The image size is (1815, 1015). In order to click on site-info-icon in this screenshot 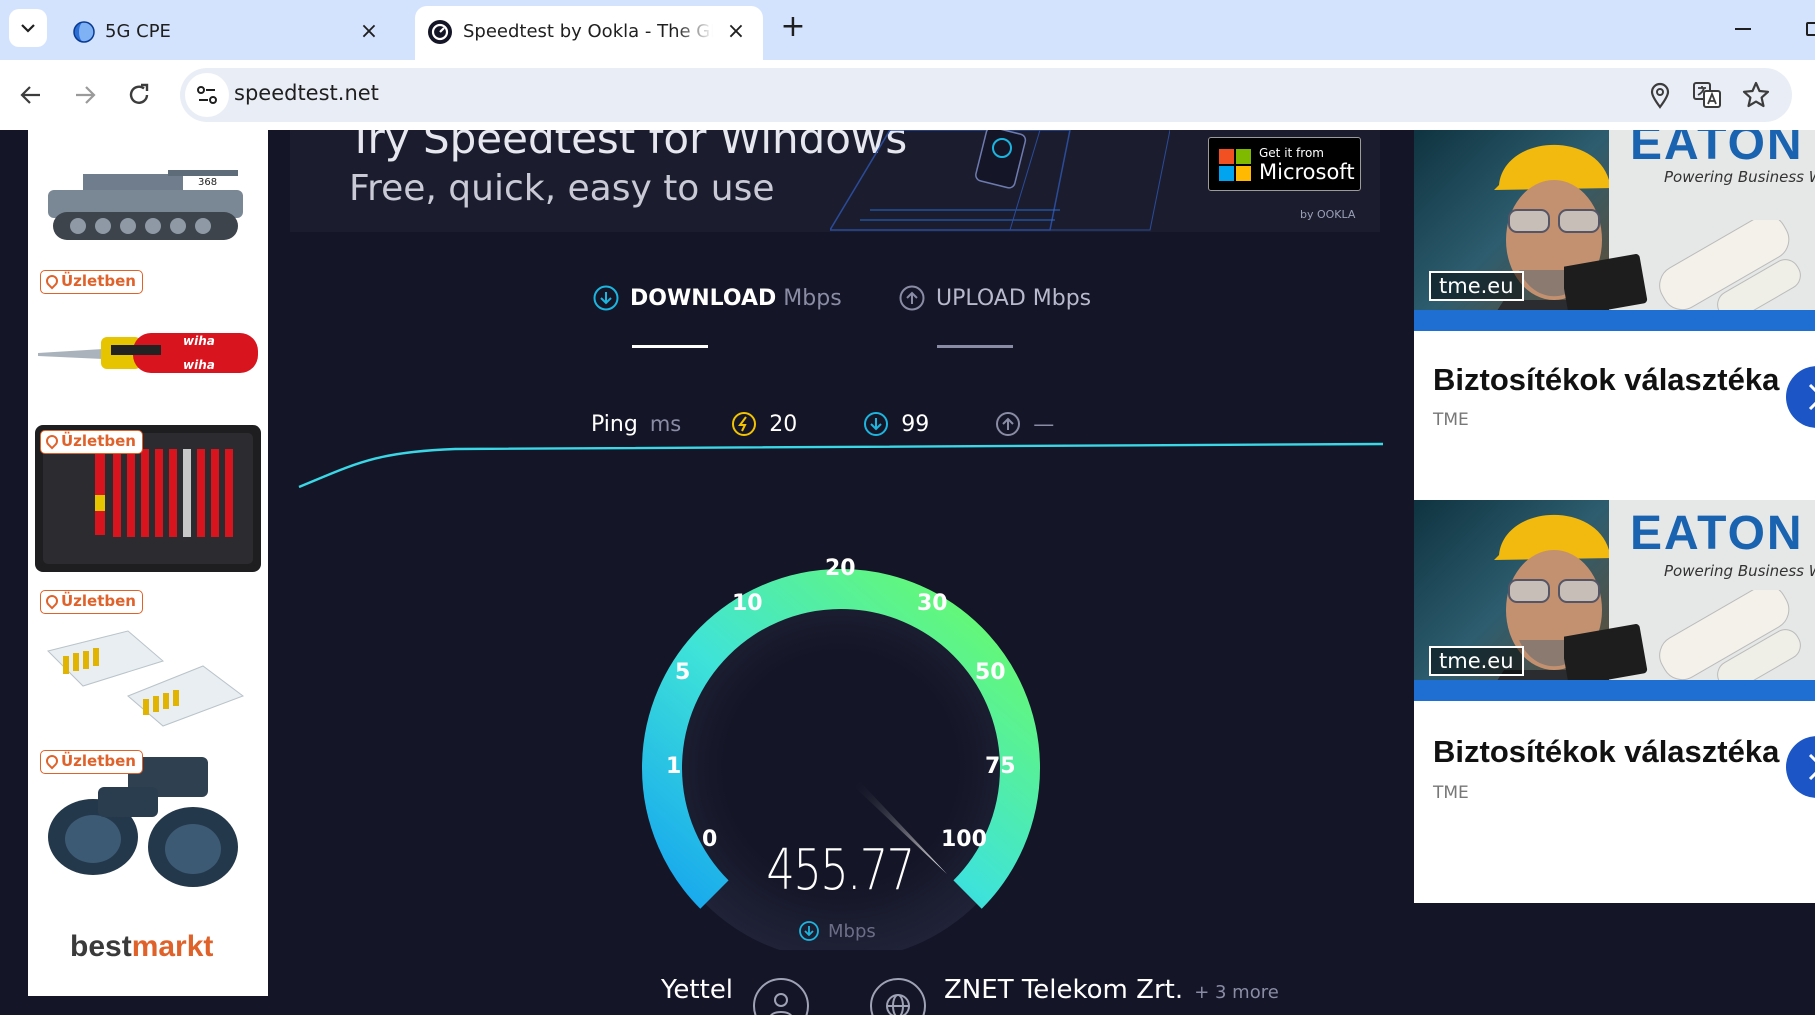, I will do `click(207, 95)`.